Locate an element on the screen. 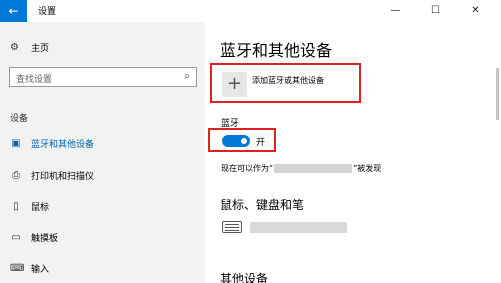 This screenshot has height=283, width=501. close-button: ✕ is located at coordinates (475, 11).